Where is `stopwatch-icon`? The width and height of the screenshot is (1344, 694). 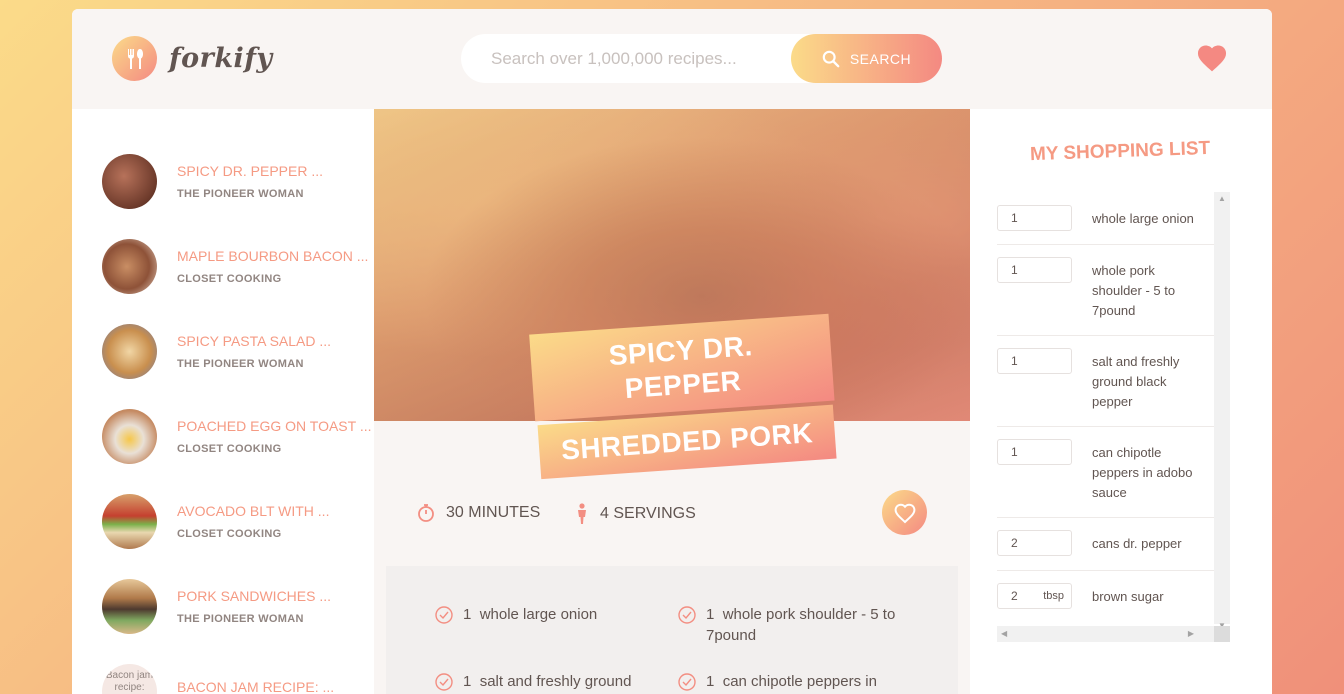
stopwatch-icon is located at coordinates (426, 513).